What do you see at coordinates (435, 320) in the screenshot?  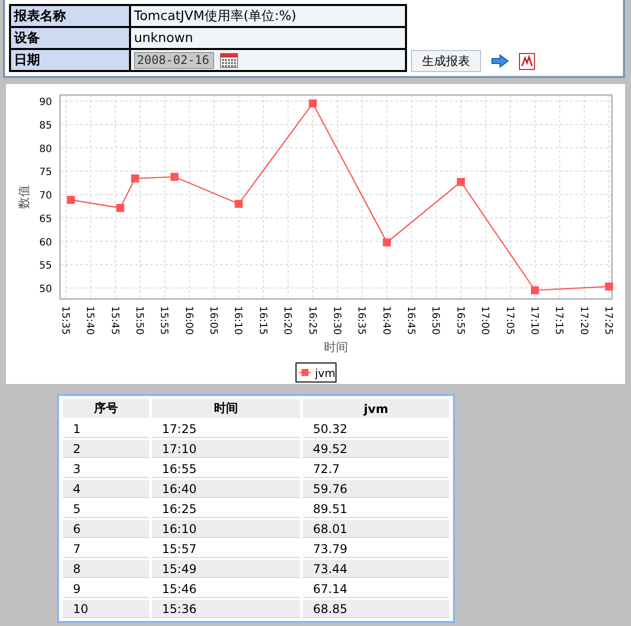 I see `x-tick-label: 16:50` at bounding box center [435, 320].